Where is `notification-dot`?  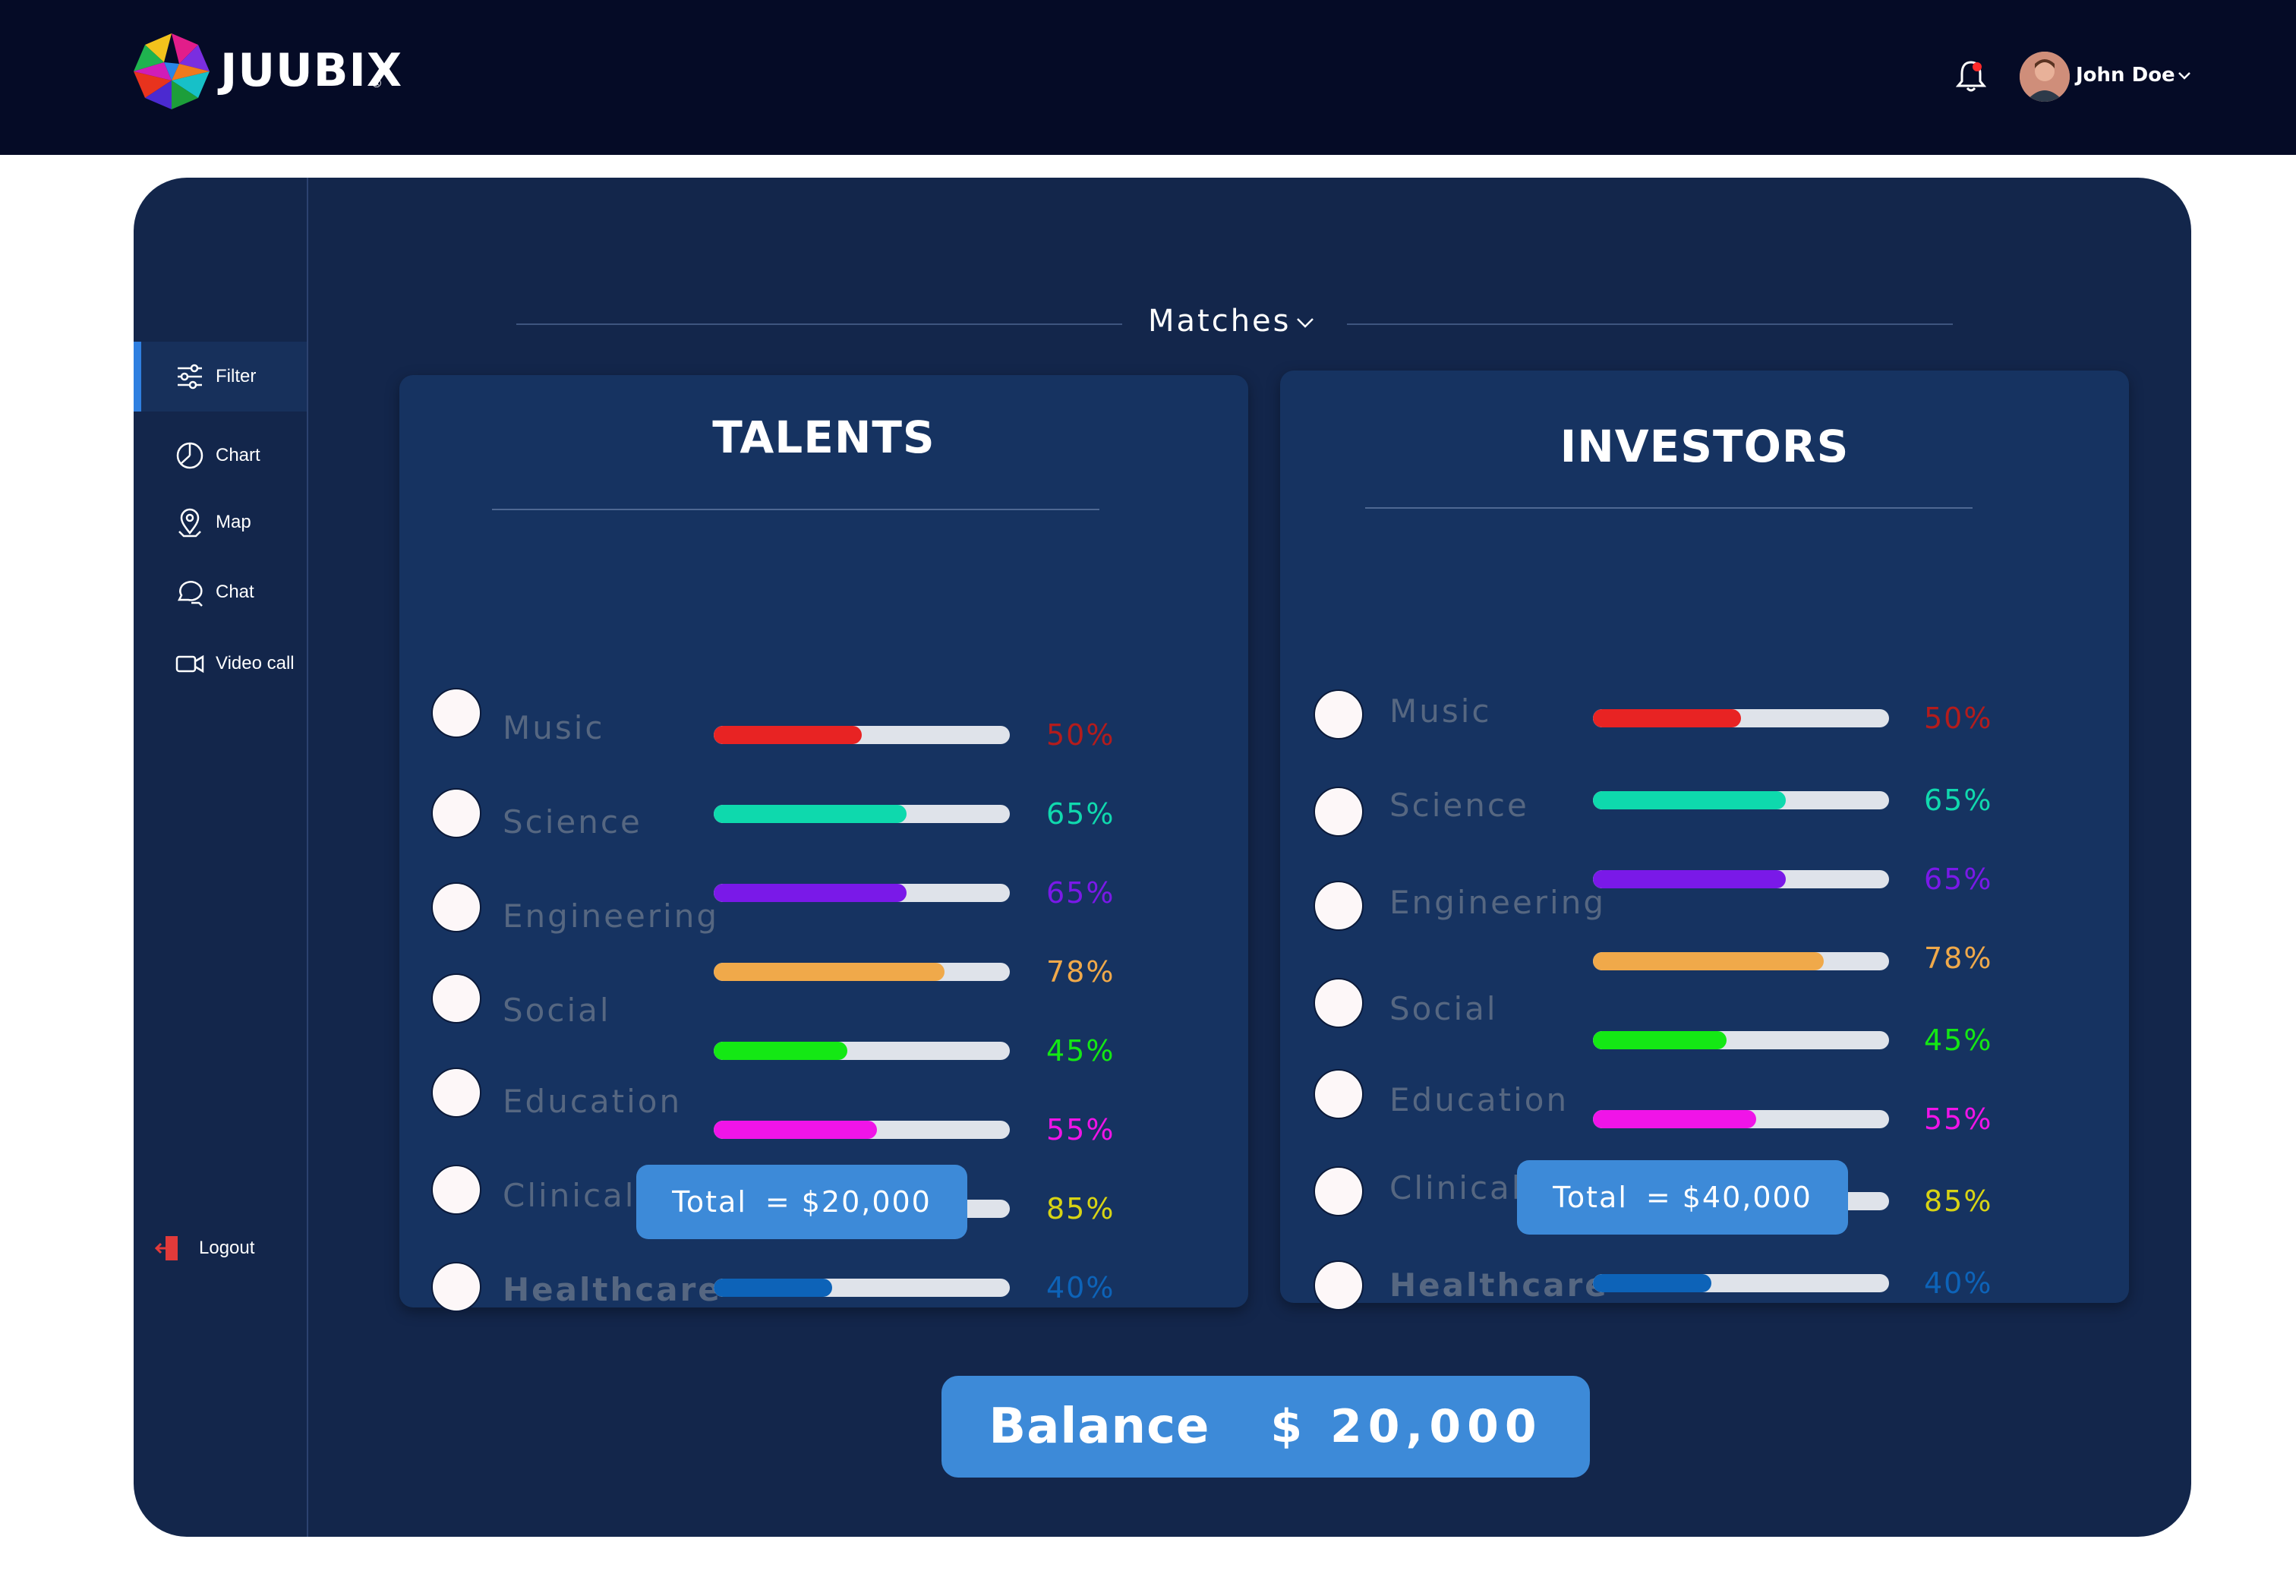 notification-dot is located at coordinates (1977, 66).